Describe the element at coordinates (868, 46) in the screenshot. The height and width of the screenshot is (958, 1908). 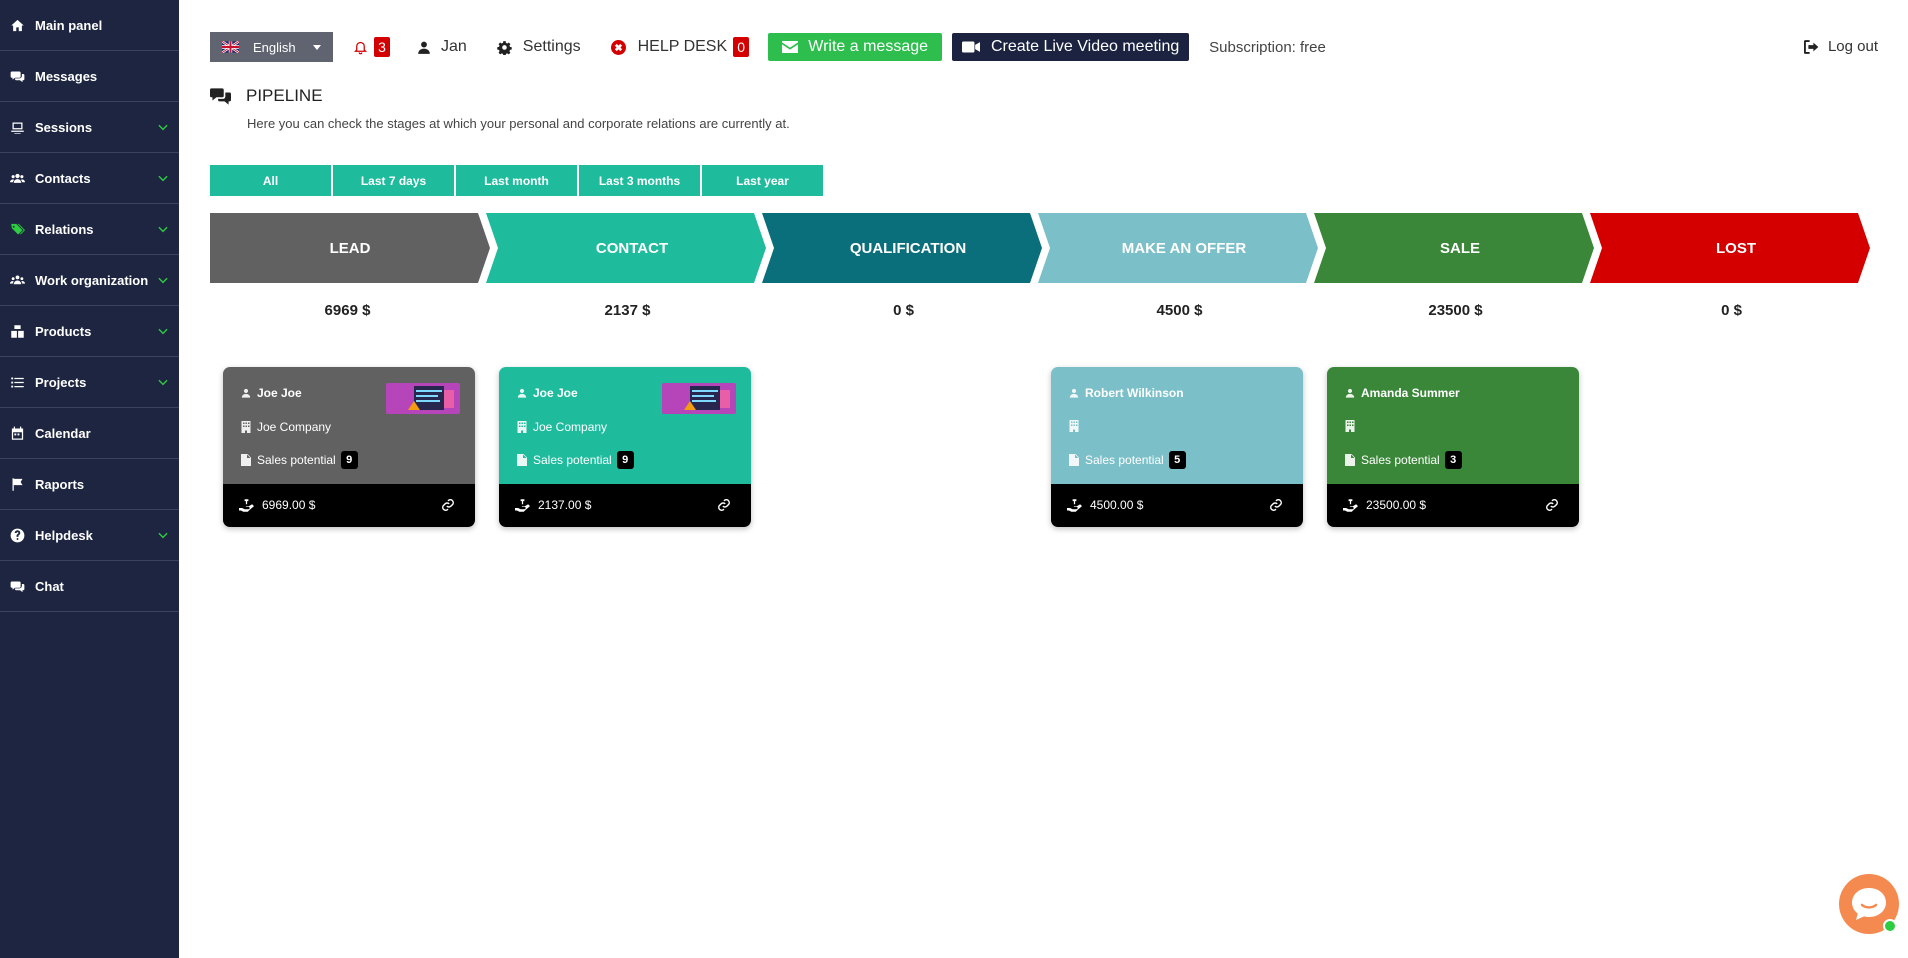
I see `write-message-label: Write a message` at that location.